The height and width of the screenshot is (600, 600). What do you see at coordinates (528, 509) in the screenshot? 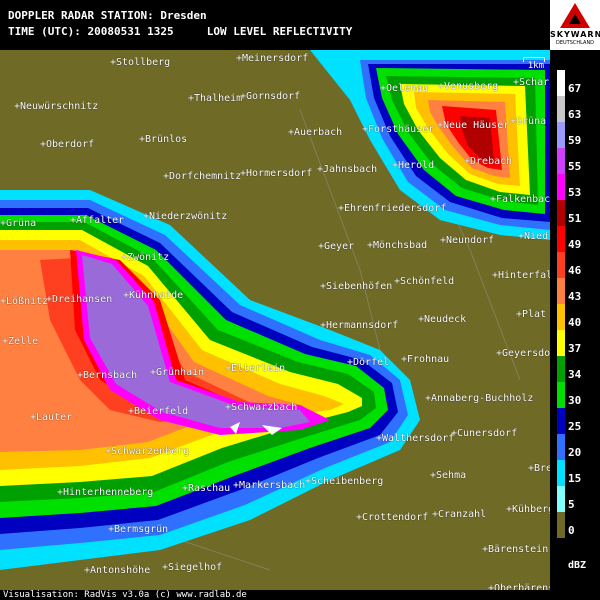
I see `city-label: +Kühberg` at bounding box center [528, 509].